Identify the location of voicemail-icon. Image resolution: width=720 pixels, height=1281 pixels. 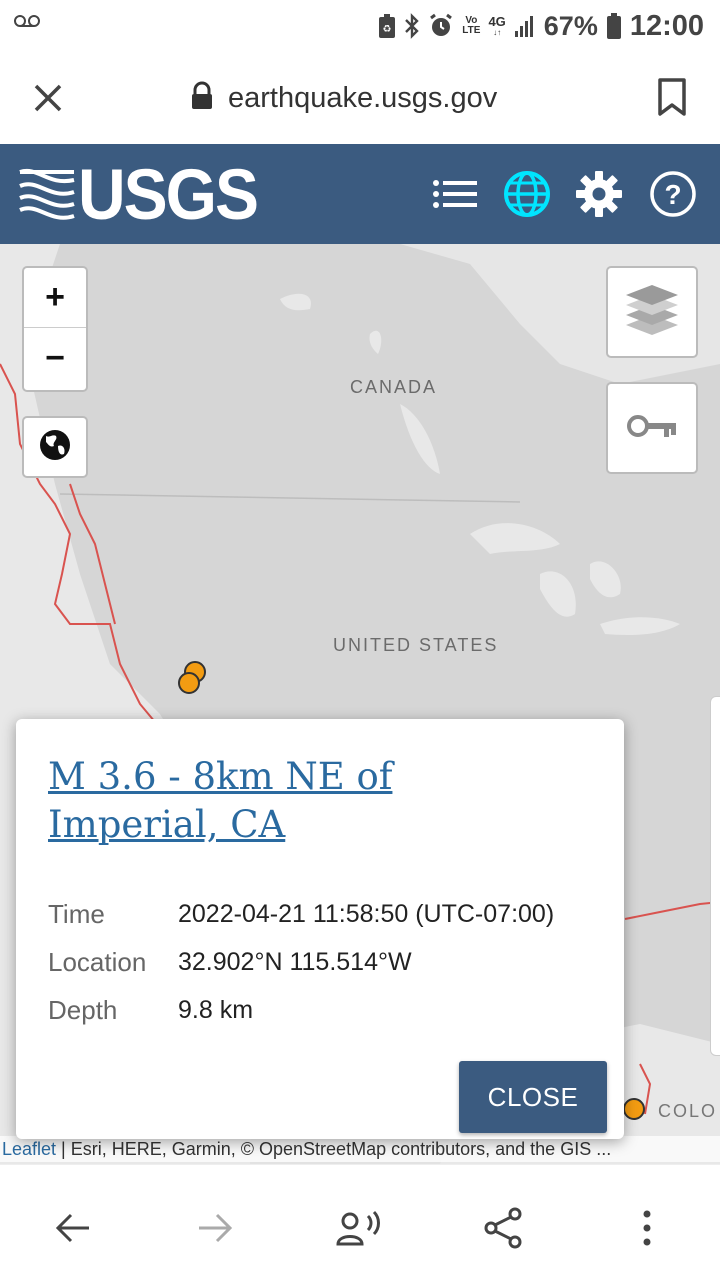
(27, 23).